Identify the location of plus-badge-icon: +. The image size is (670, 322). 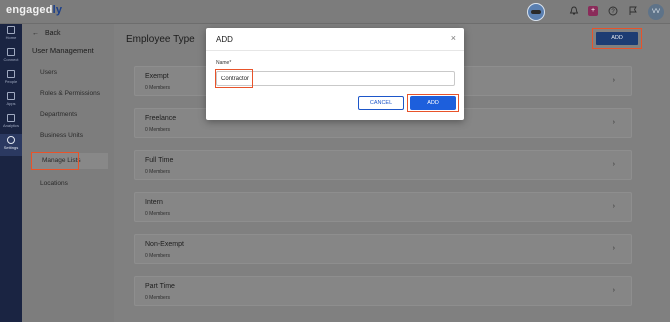
(593, 11).